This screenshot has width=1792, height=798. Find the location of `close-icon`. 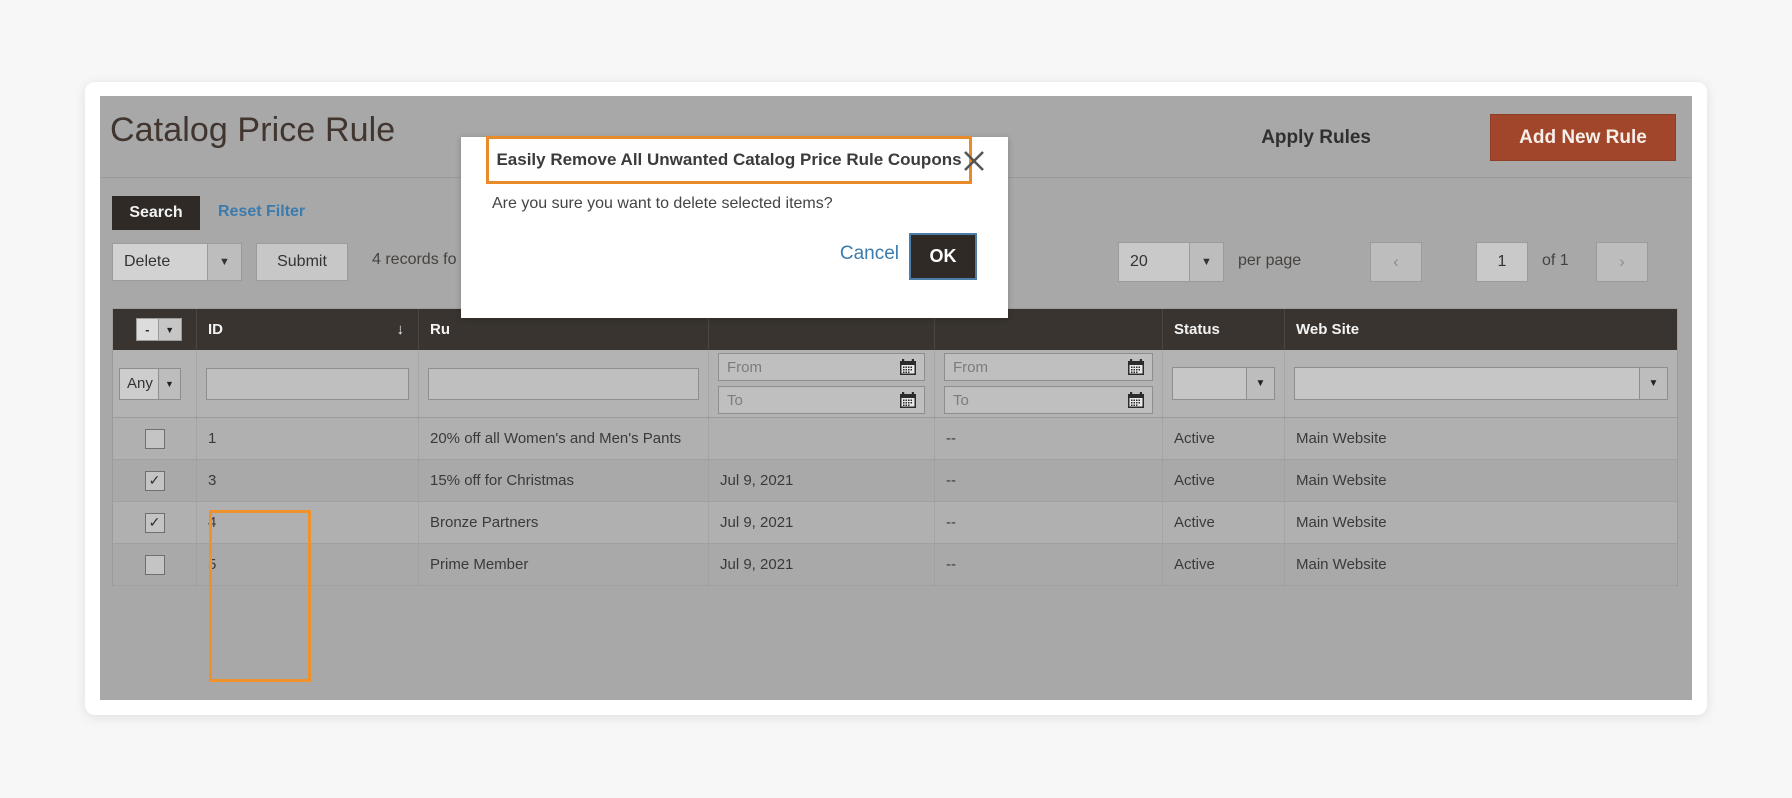

close-icon is located at coordinates (974, 161).